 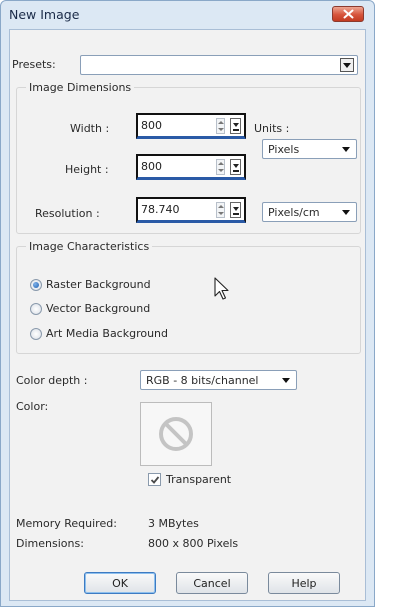 What do you see at coordinates (34, 64) in the screenshot?
I see `presets-label: Presets:` at bounding box center [34, 64].